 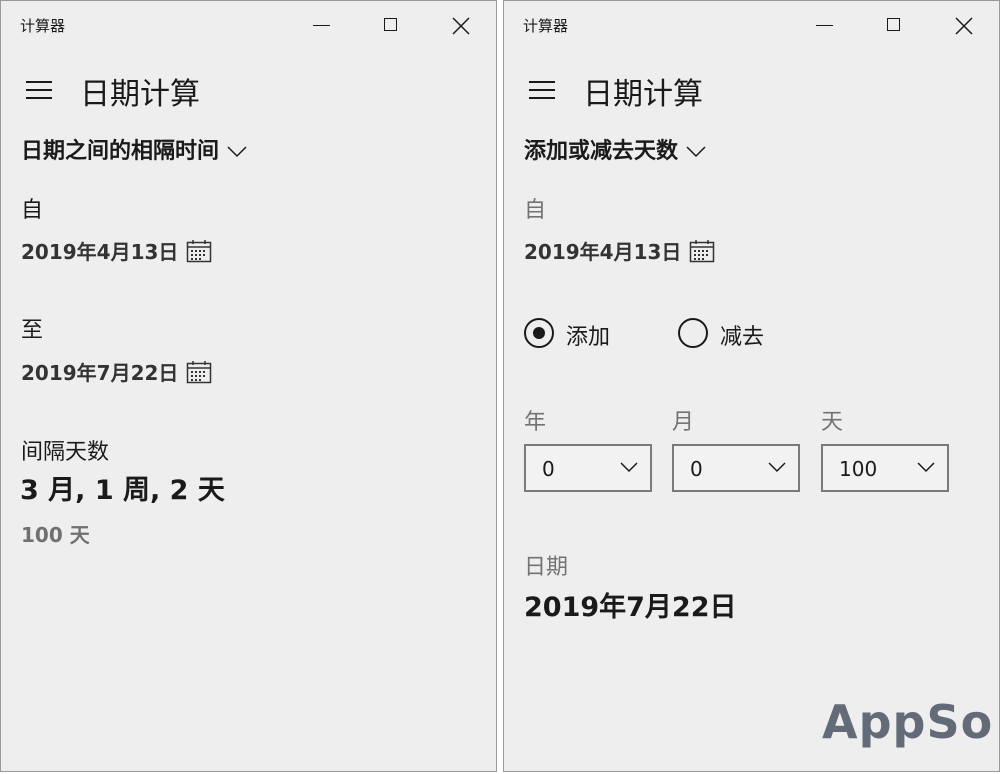 What do you see at coordinates (885, 468) in the screenshot?
I see `days-combobox: 100` at bounding box center [885, 468].